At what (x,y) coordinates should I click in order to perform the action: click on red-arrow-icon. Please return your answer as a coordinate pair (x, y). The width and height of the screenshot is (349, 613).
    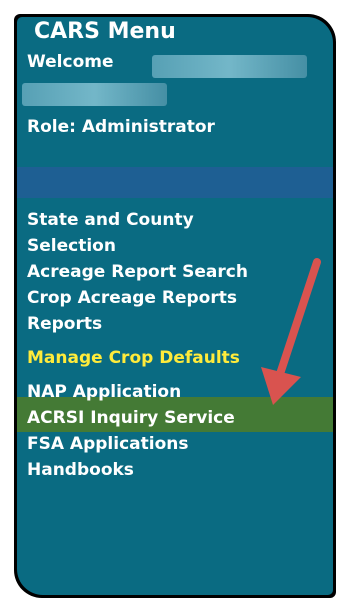
    Looking at the image, I should click on (291, 331).